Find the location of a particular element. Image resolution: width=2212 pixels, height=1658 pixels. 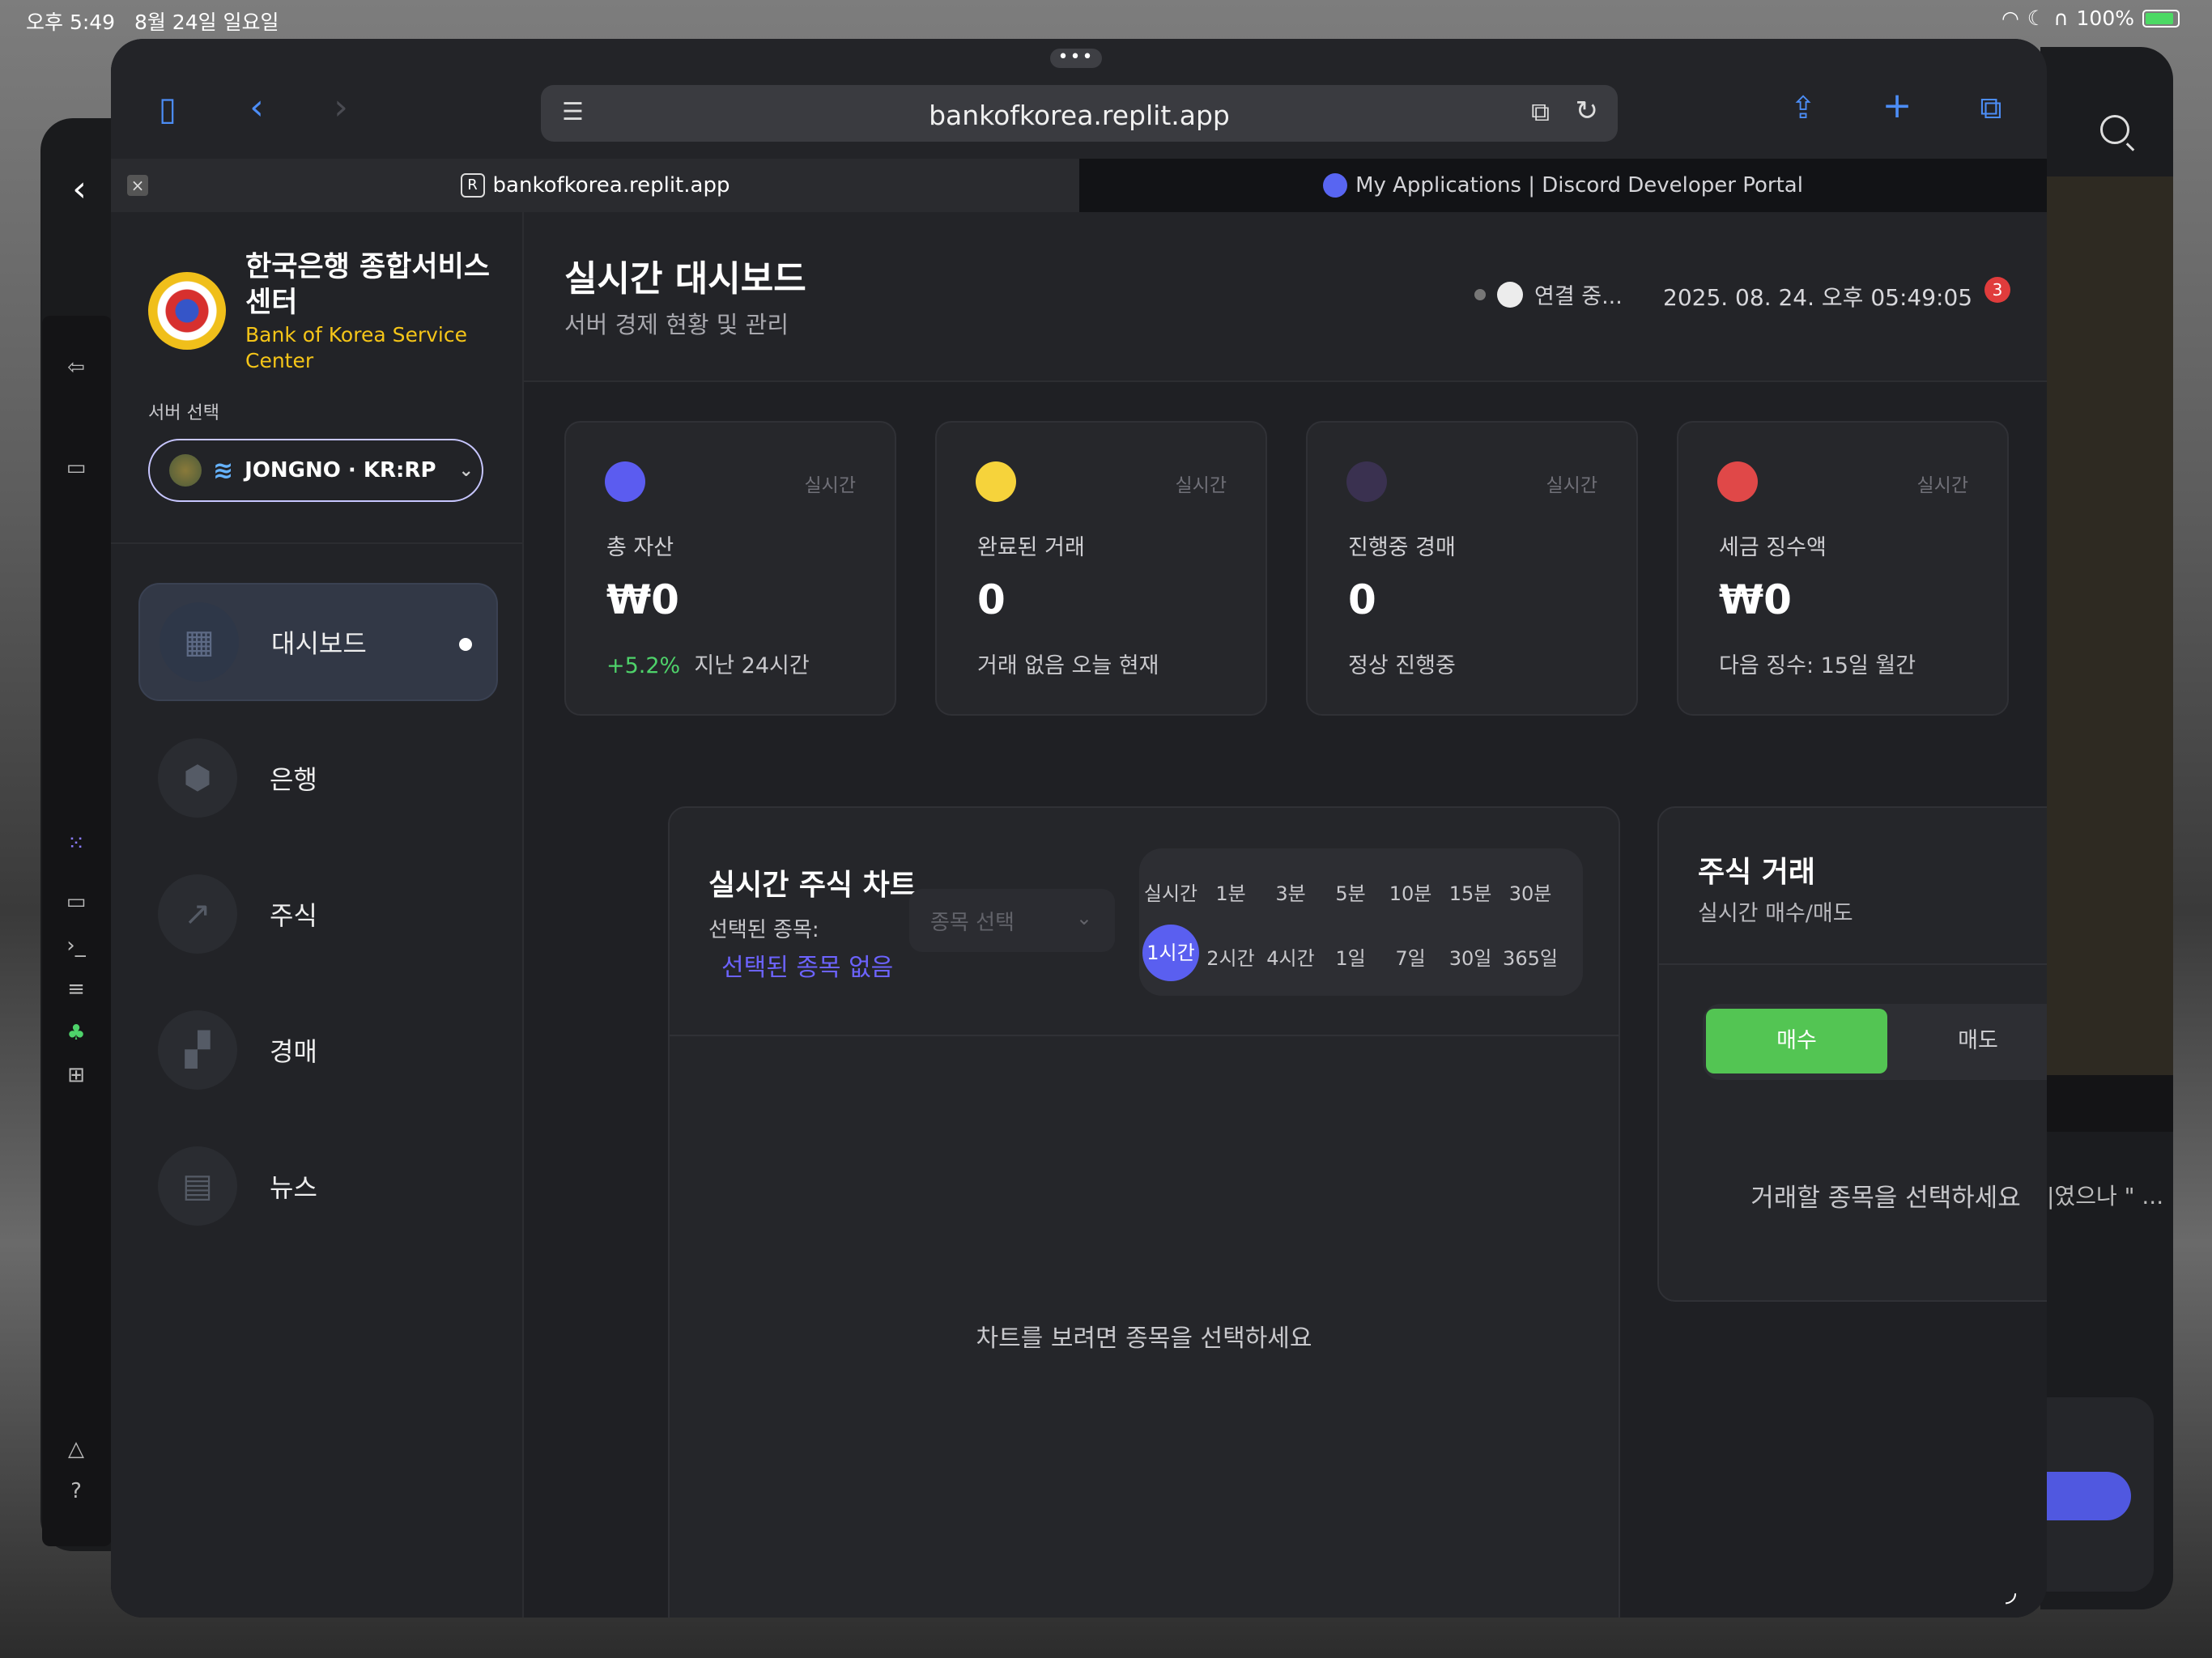

back-chevron-icon: ‹ is located at coordinates (79, 189).